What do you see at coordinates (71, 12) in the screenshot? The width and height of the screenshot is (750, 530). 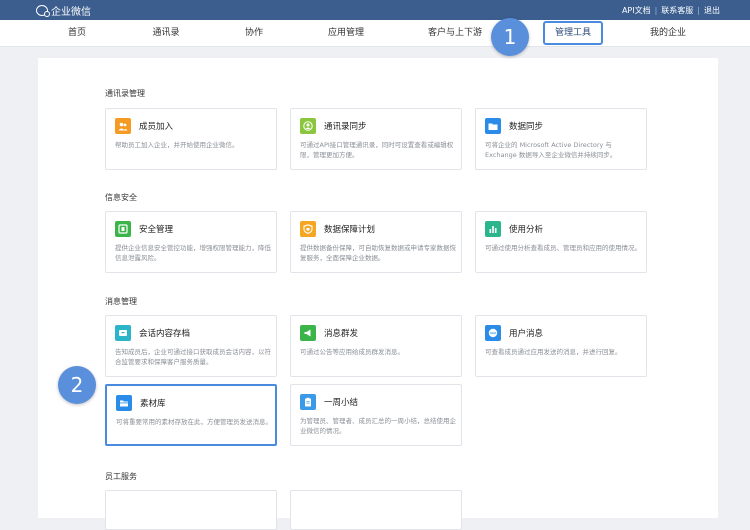 I see `logo-text: 企业微信` at bounding box center [71, 12].